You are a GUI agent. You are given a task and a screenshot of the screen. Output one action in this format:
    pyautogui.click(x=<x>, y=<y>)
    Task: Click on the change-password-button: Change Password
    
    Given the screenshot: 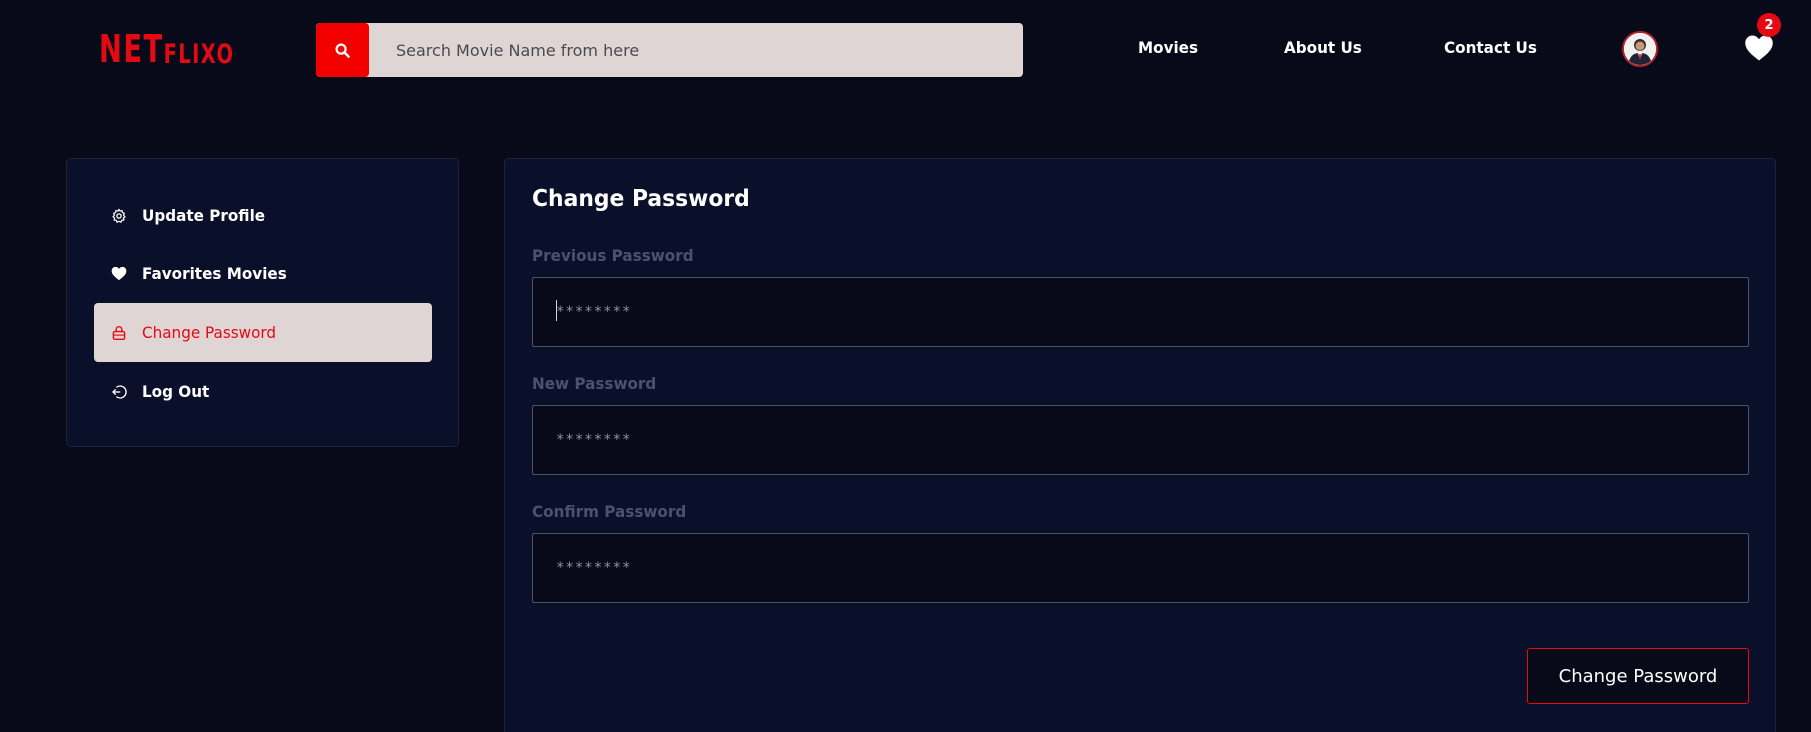 What is the action you would take?
    pyautogui.click(x=1638, y=676)
    